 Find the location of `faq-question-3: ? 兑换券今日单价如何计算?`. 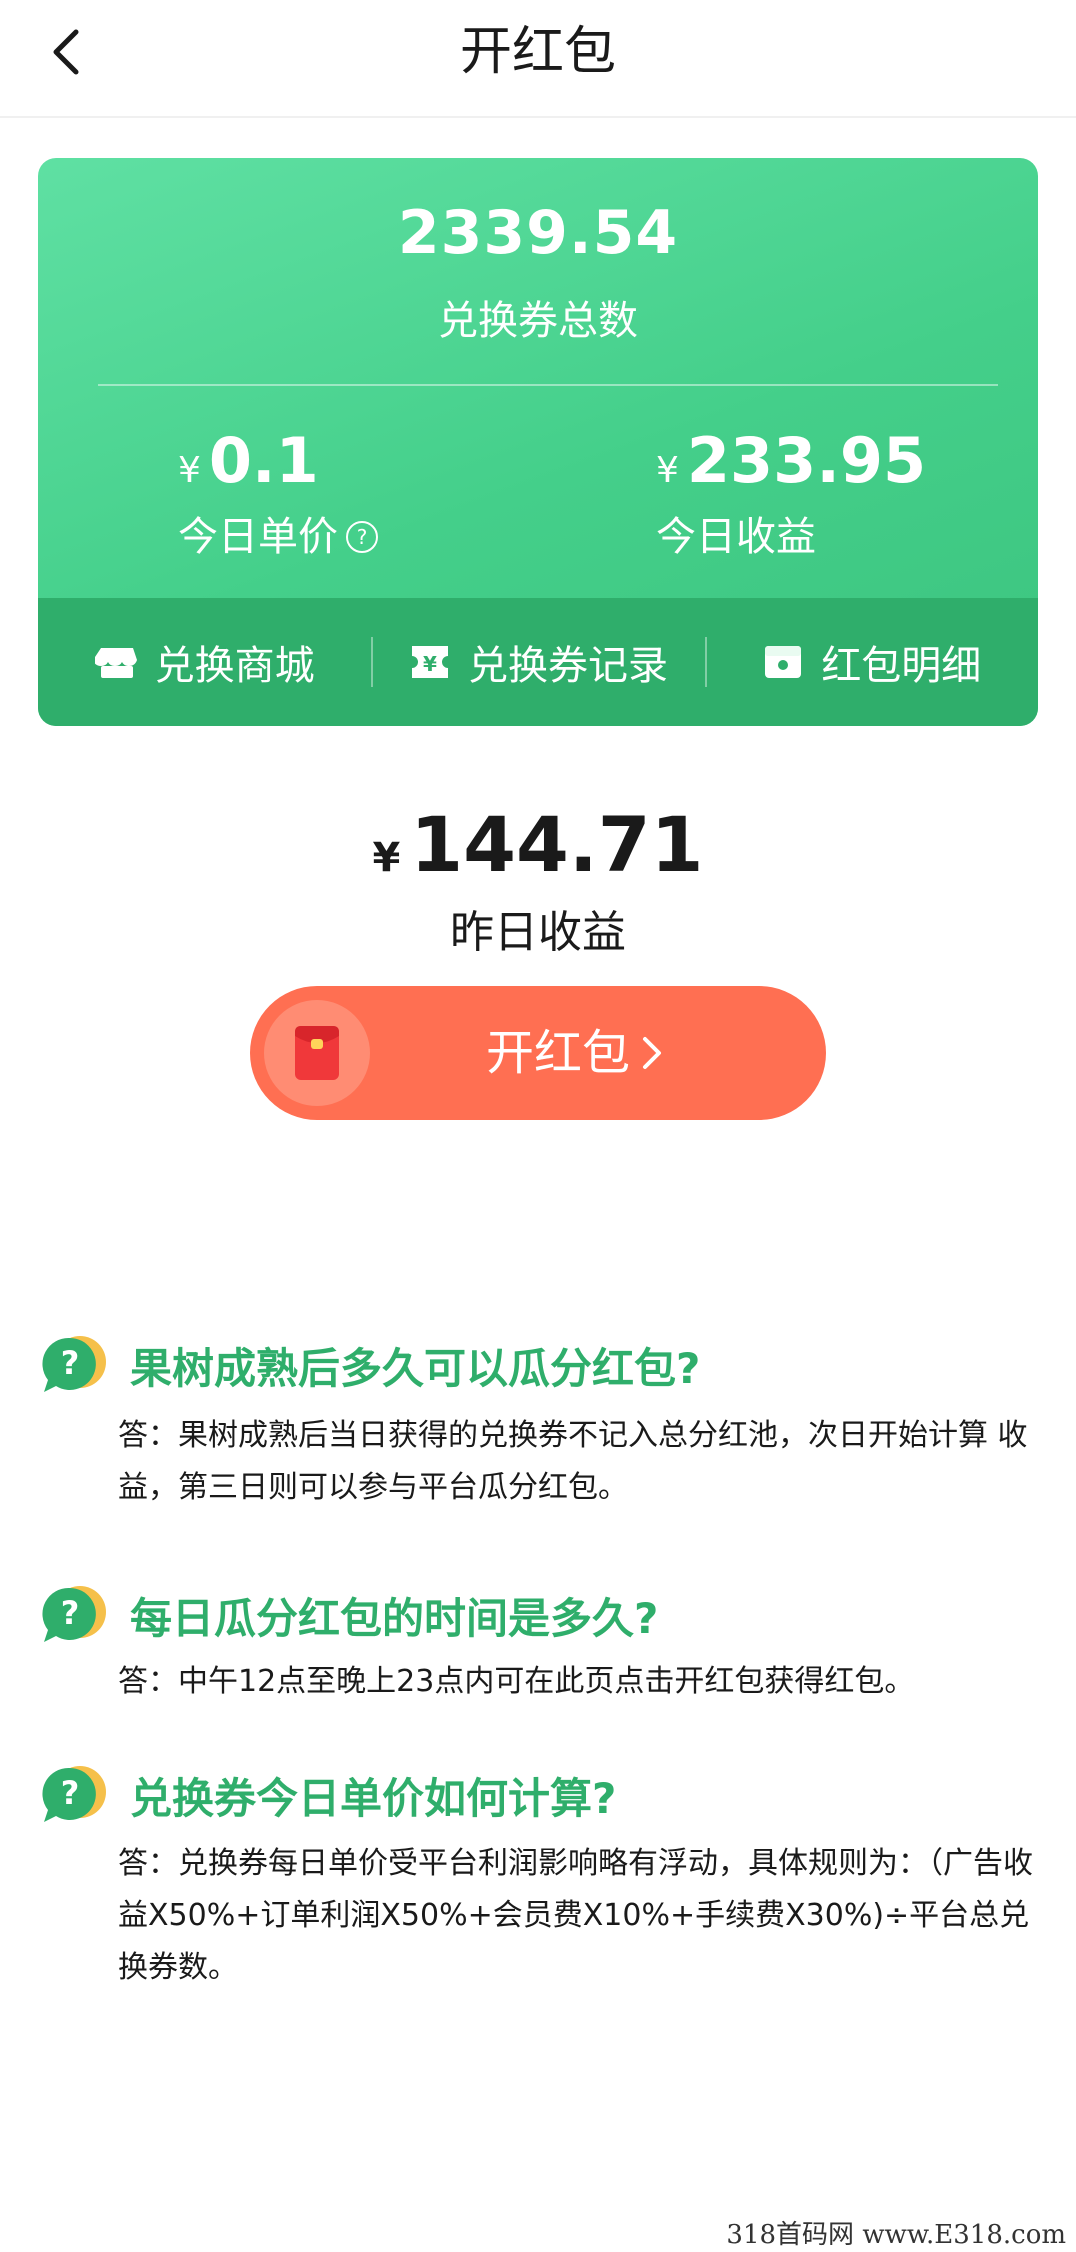

faq-question-3: ? 兑换券今日单价如何计算? is located at coordinates (328, 1795).